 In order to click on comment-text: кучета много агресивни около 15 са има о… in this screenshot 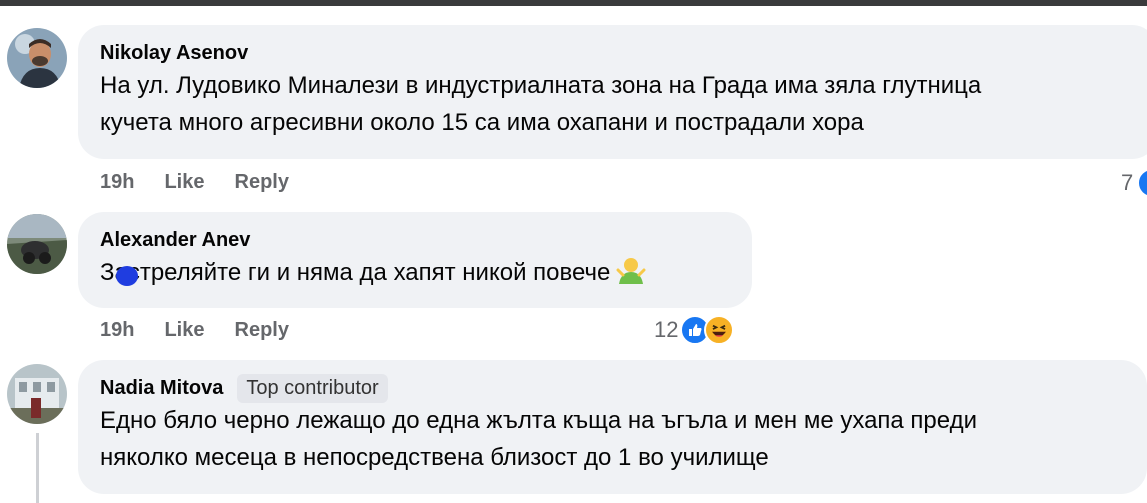, I will do `click(482, 122)`.